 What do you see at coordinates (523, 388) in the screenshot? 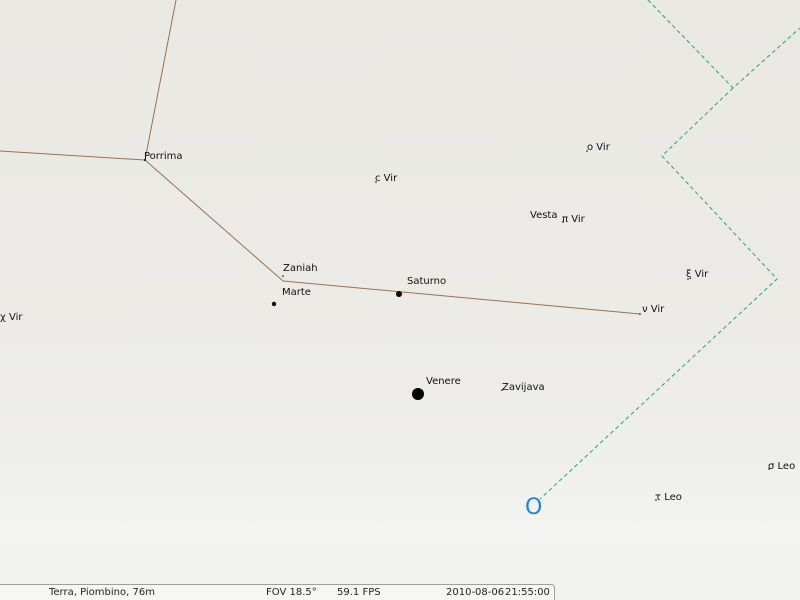
I see `label-zavijava: Zavijava` at bounding box center [523, 388].